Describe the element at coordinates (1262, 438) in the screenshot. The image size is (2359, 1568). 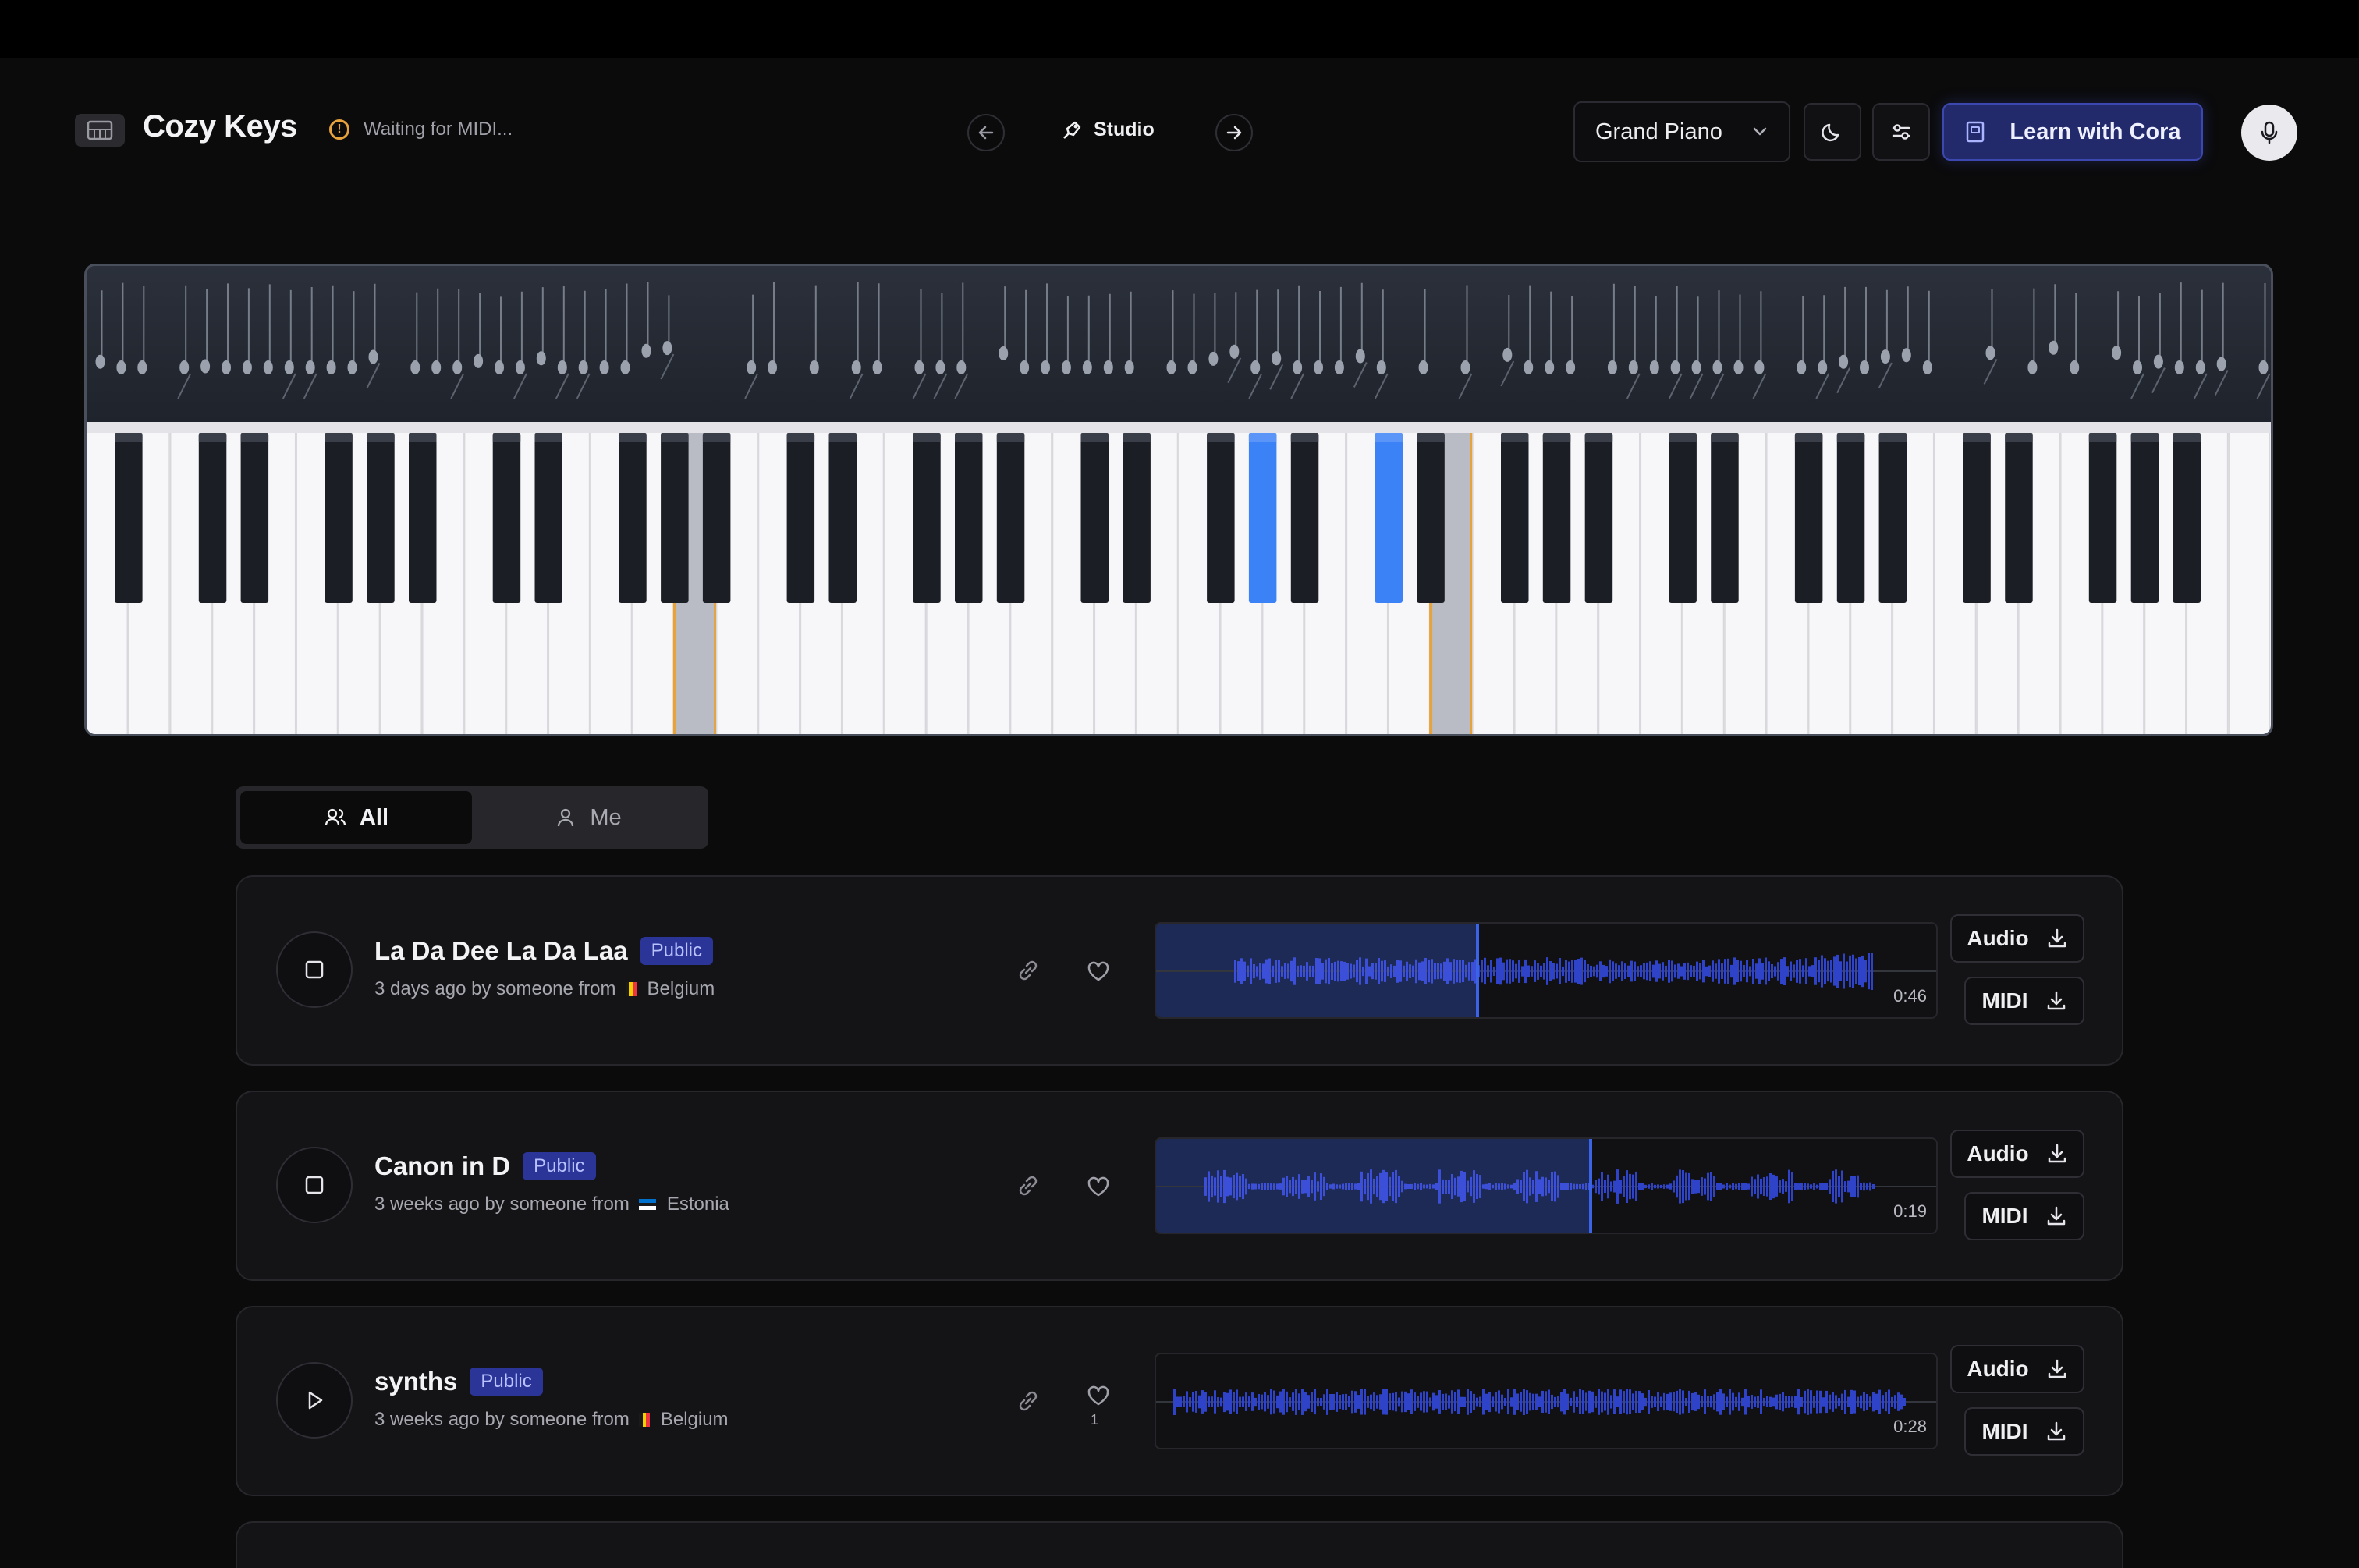
I see `black-key-top` at that location.